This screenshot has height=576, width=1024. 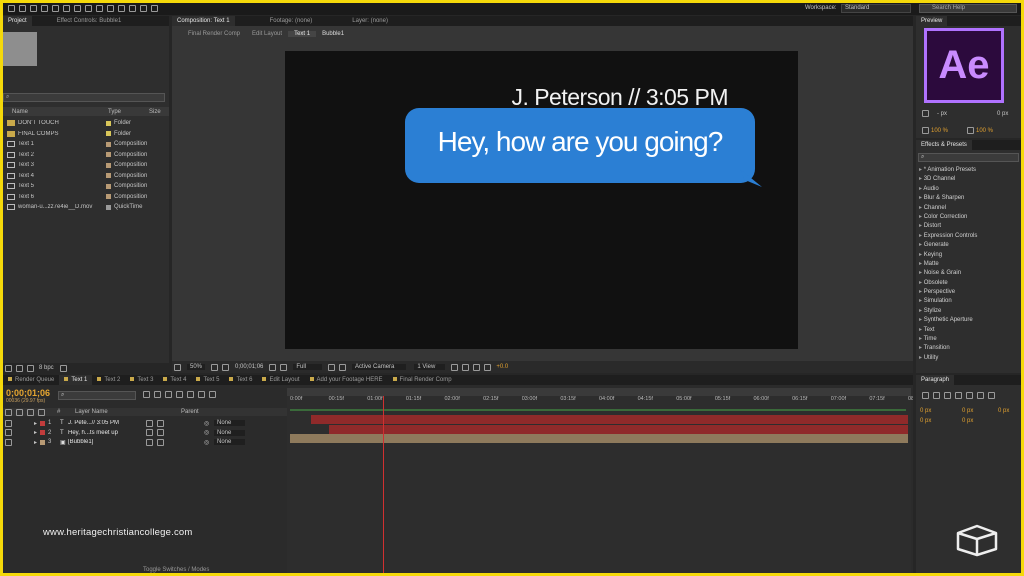 What do you see at coordinates (422, 380) in the screenshot?
I see `timeline-tab: Final Render Comp` at bounding box center [422, 380].